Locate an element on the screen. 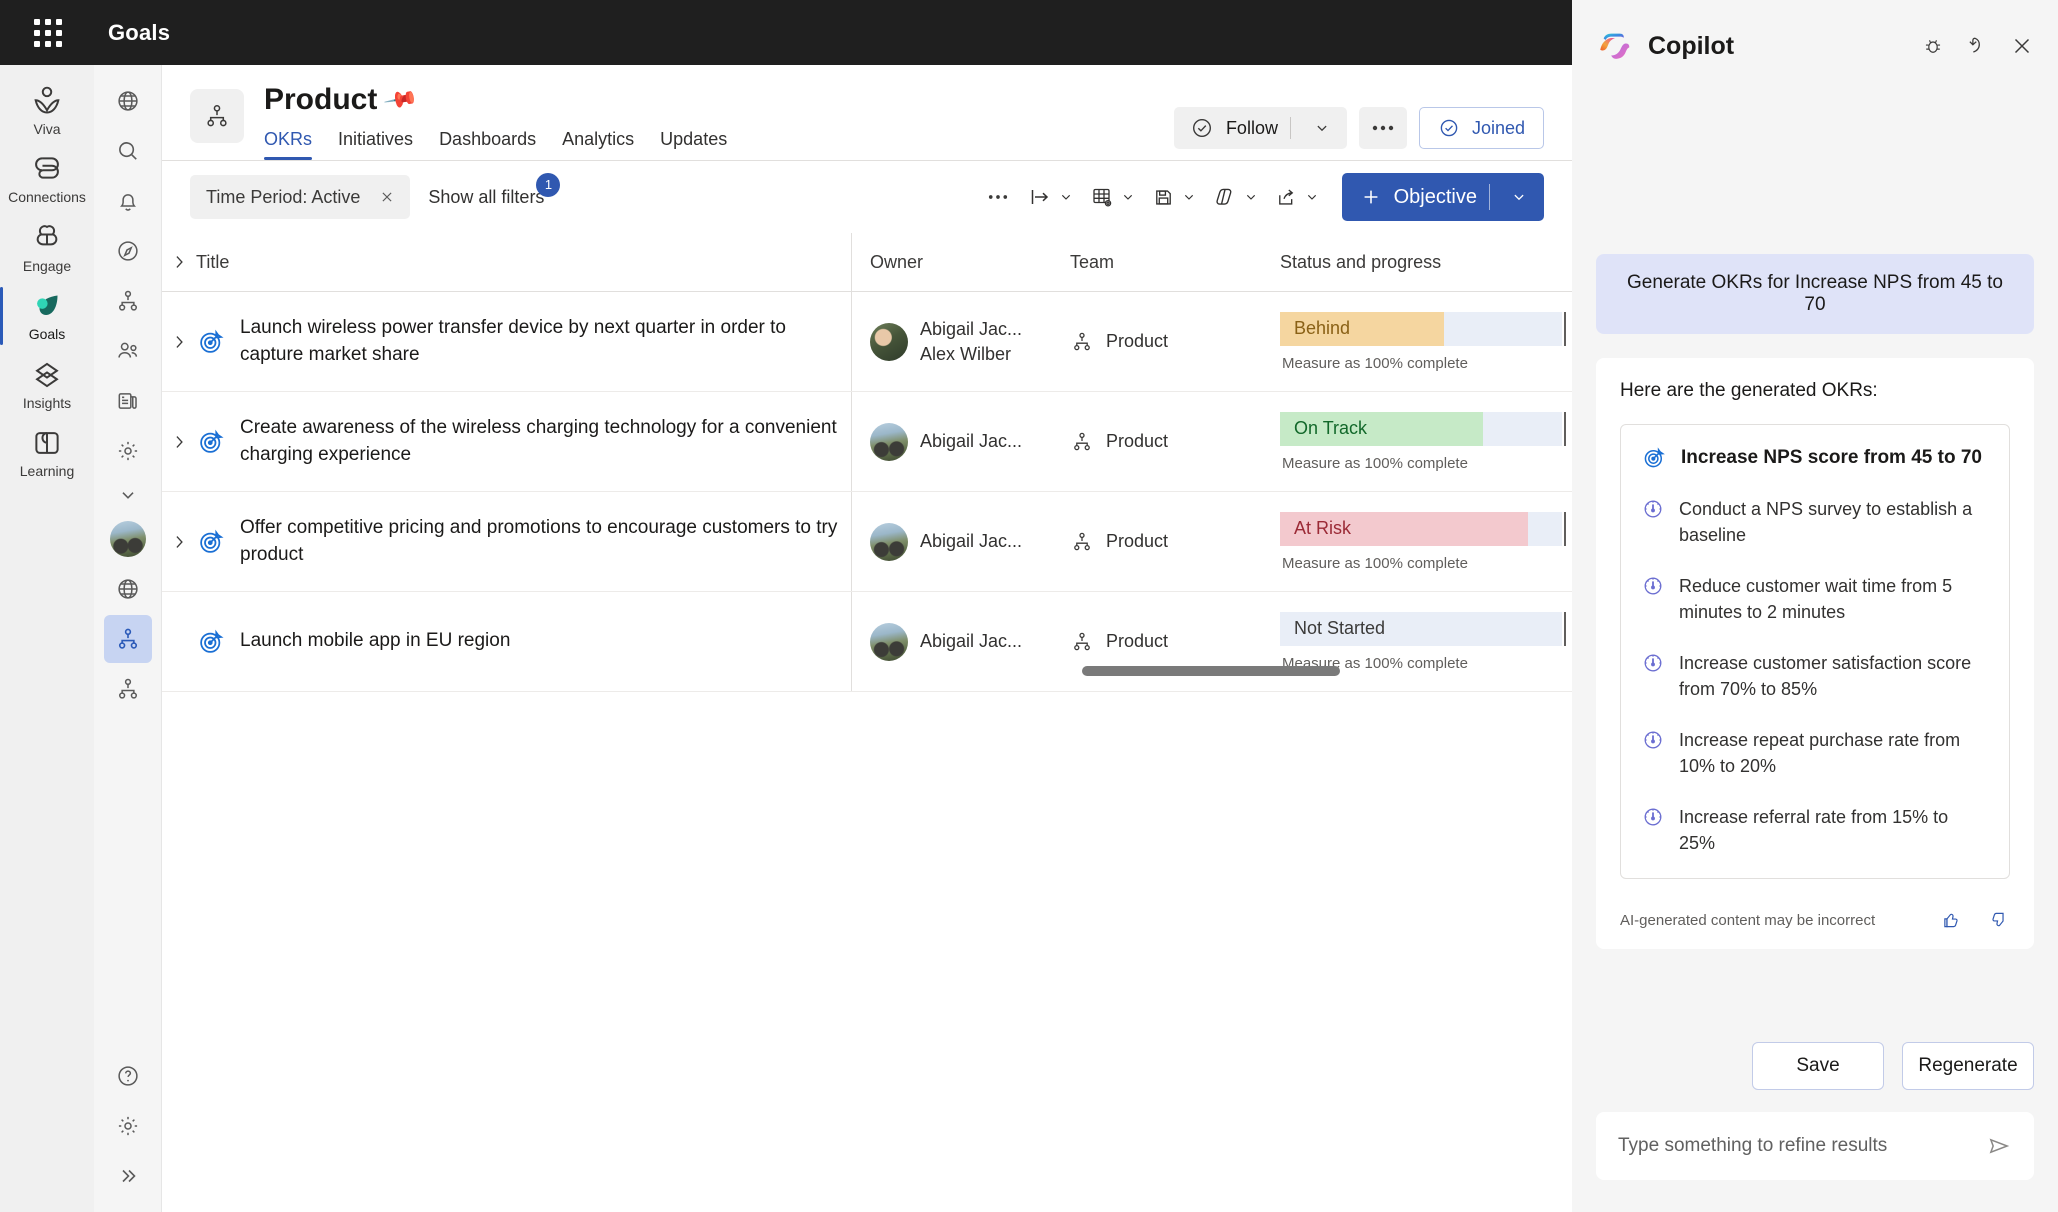  insights-layers-icon is located at coordinates (47, 375).